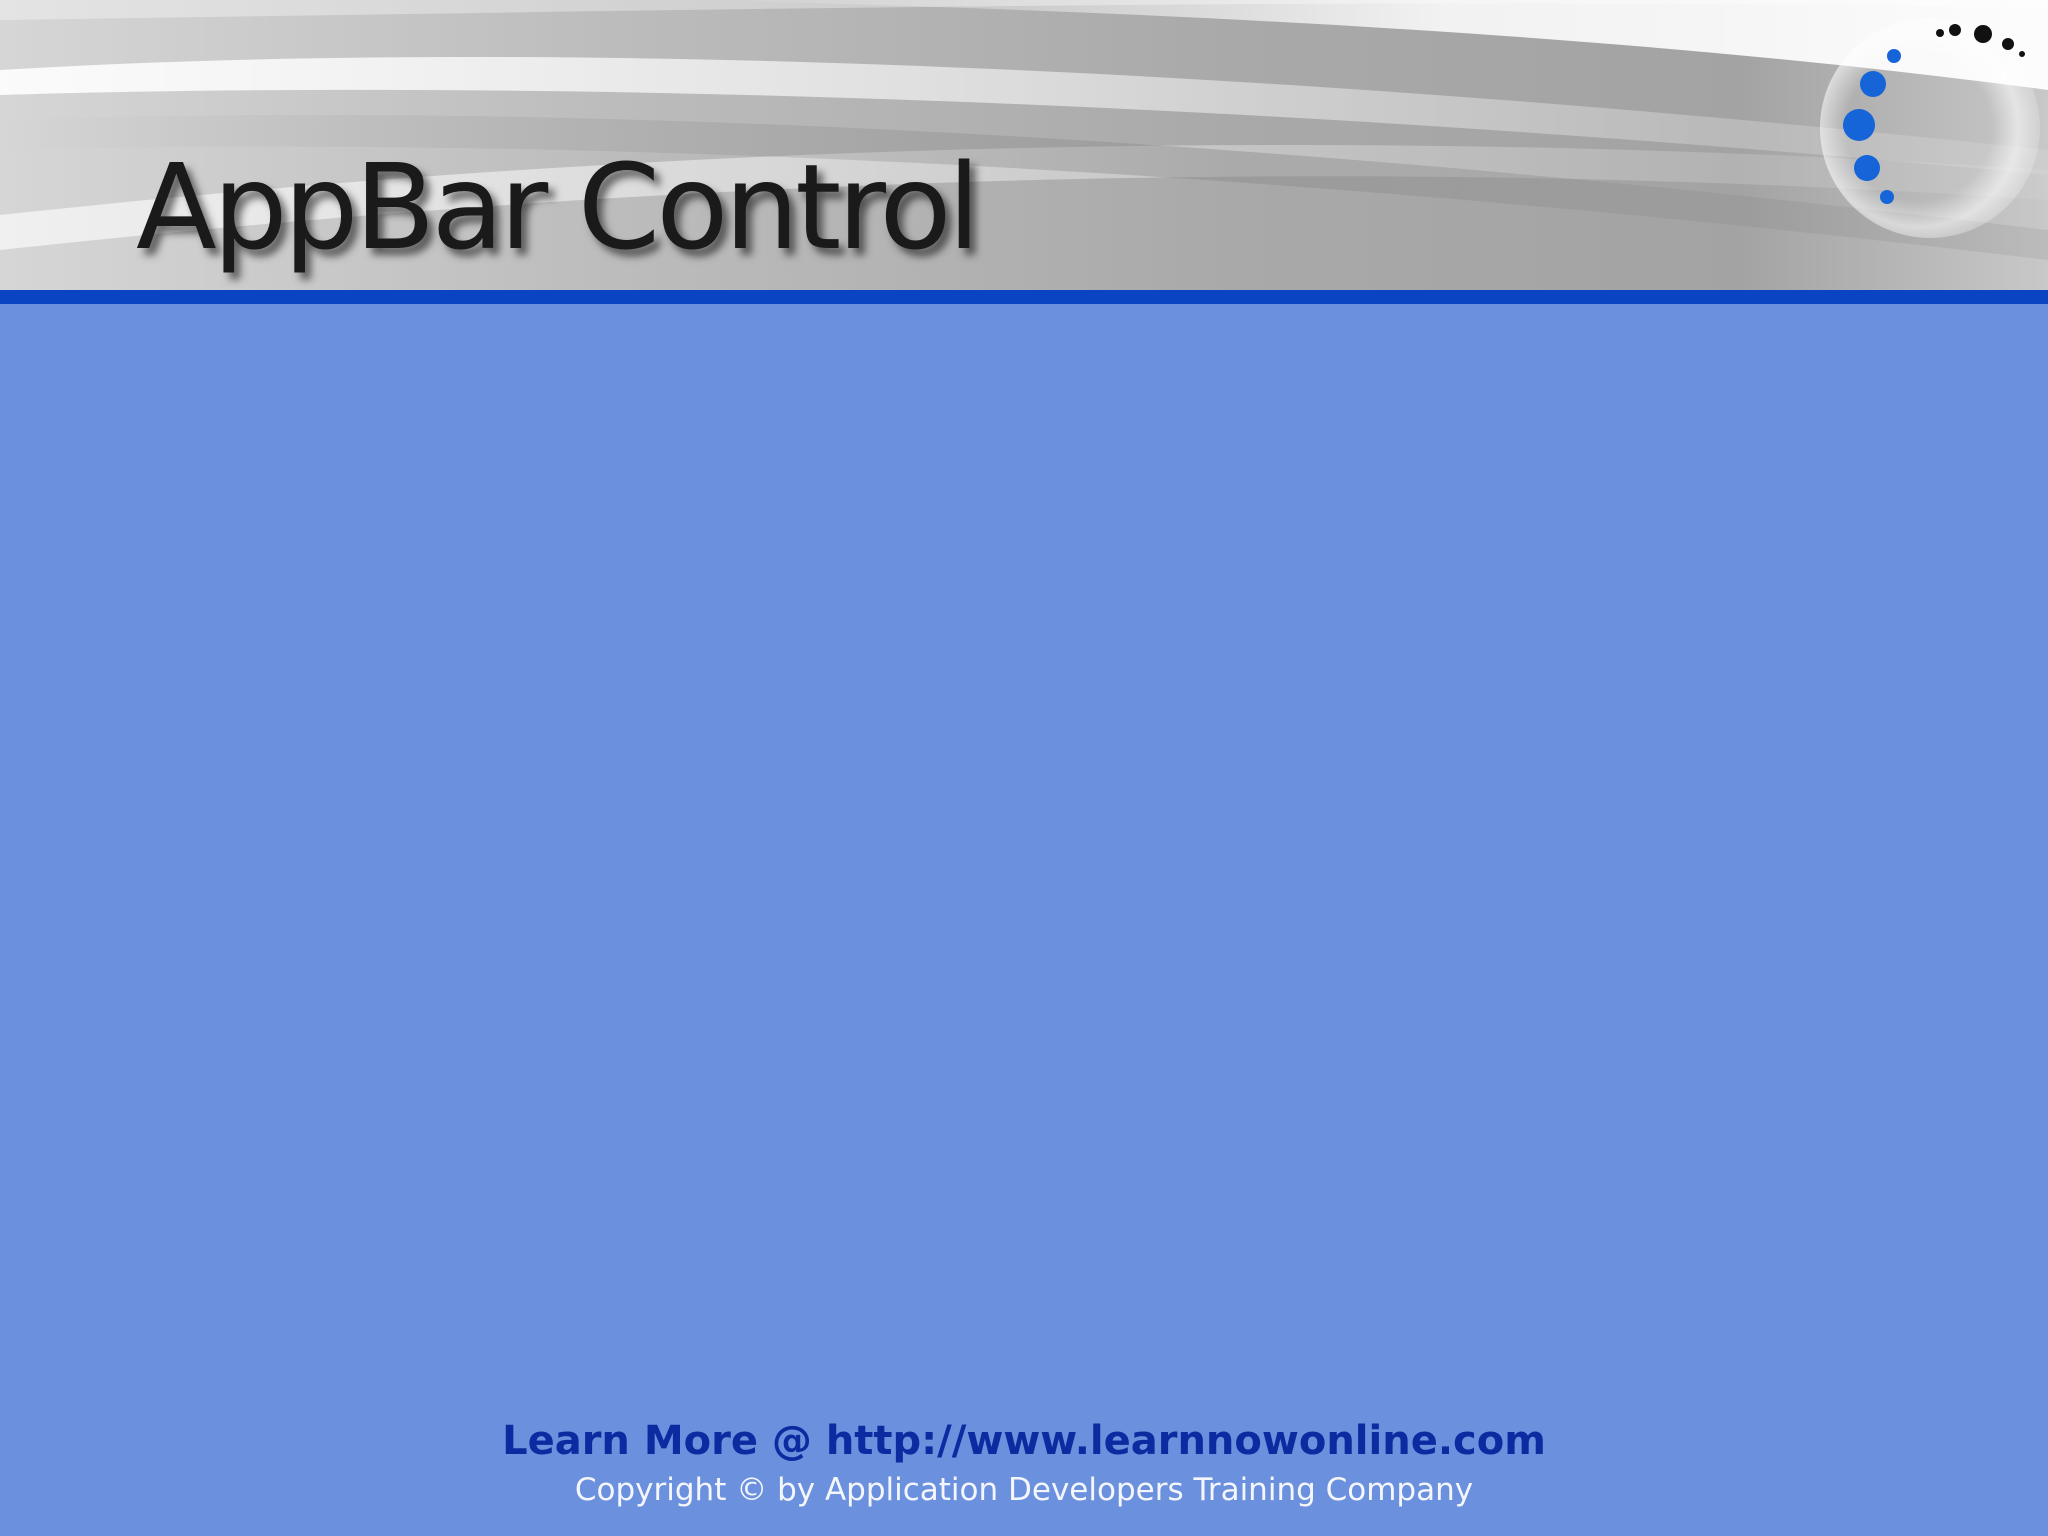 The image size is (2048, 1536). Describe the element at coordinates (558, 207) in the screenshot. I see `slide-title: AppBar Control` at that location.